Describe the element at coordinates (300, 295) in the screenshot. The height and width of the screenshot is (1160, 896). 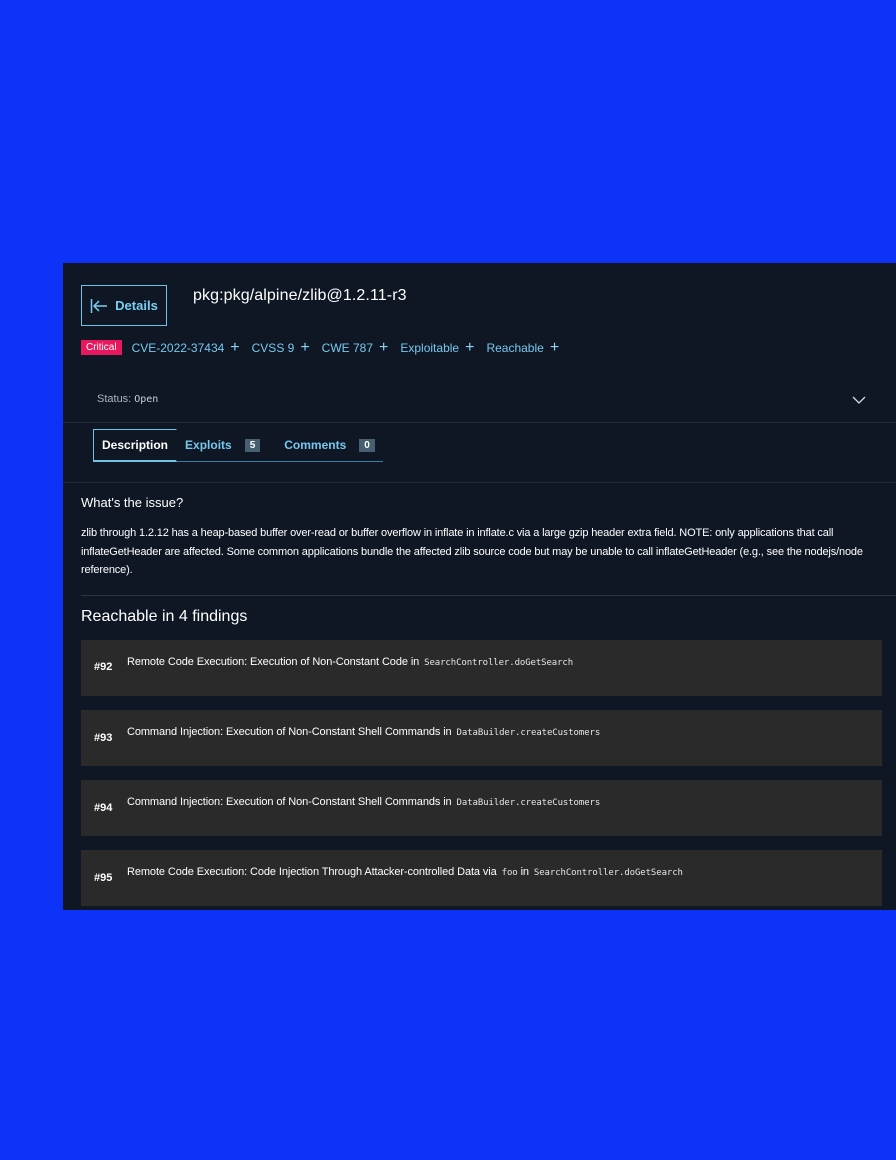
I see `package-title: pkg:pkg/alpine/zlib@1.2.11-r3` at that location.